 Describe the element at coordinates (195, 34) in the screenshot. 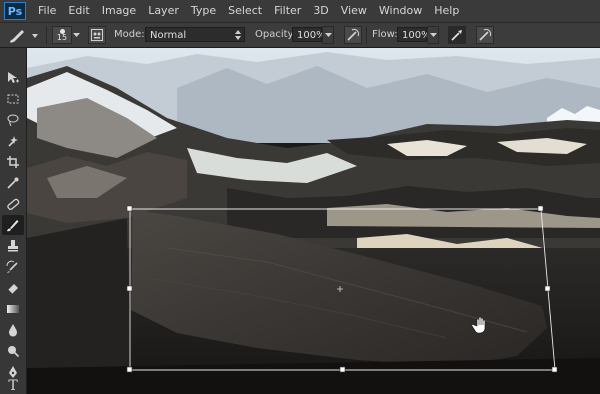

I see `mode-select: Normal` at that location.